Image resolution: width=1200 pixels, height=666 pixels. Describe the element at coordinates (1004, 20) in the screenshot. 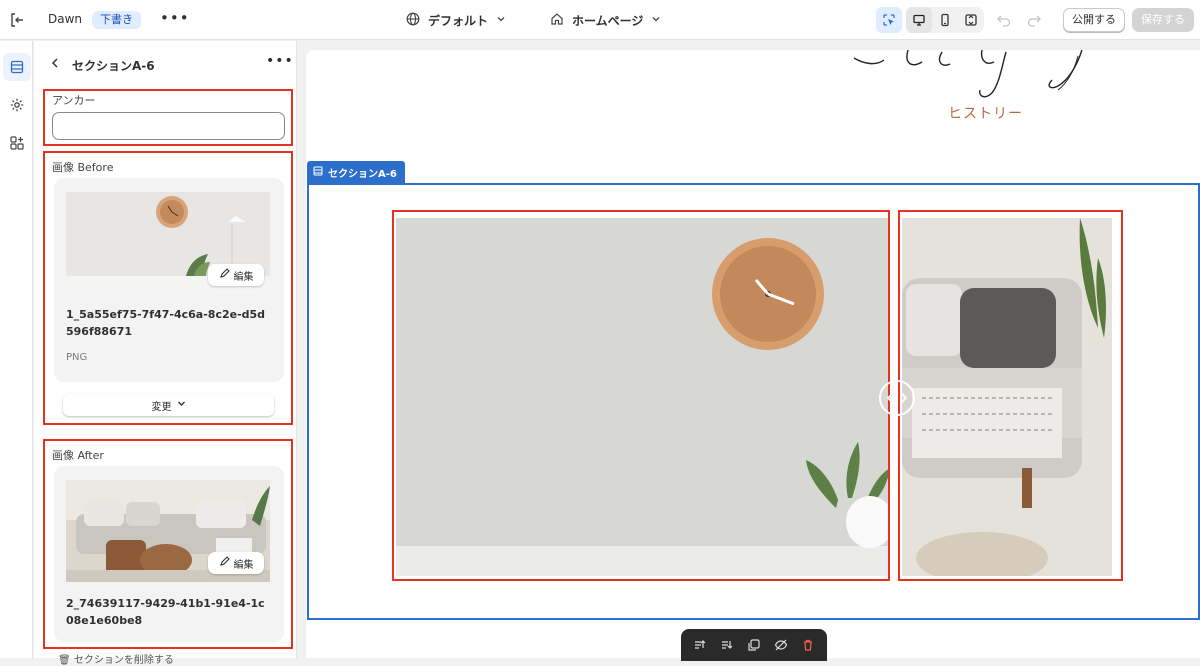

I see `undo-icon` at that location.